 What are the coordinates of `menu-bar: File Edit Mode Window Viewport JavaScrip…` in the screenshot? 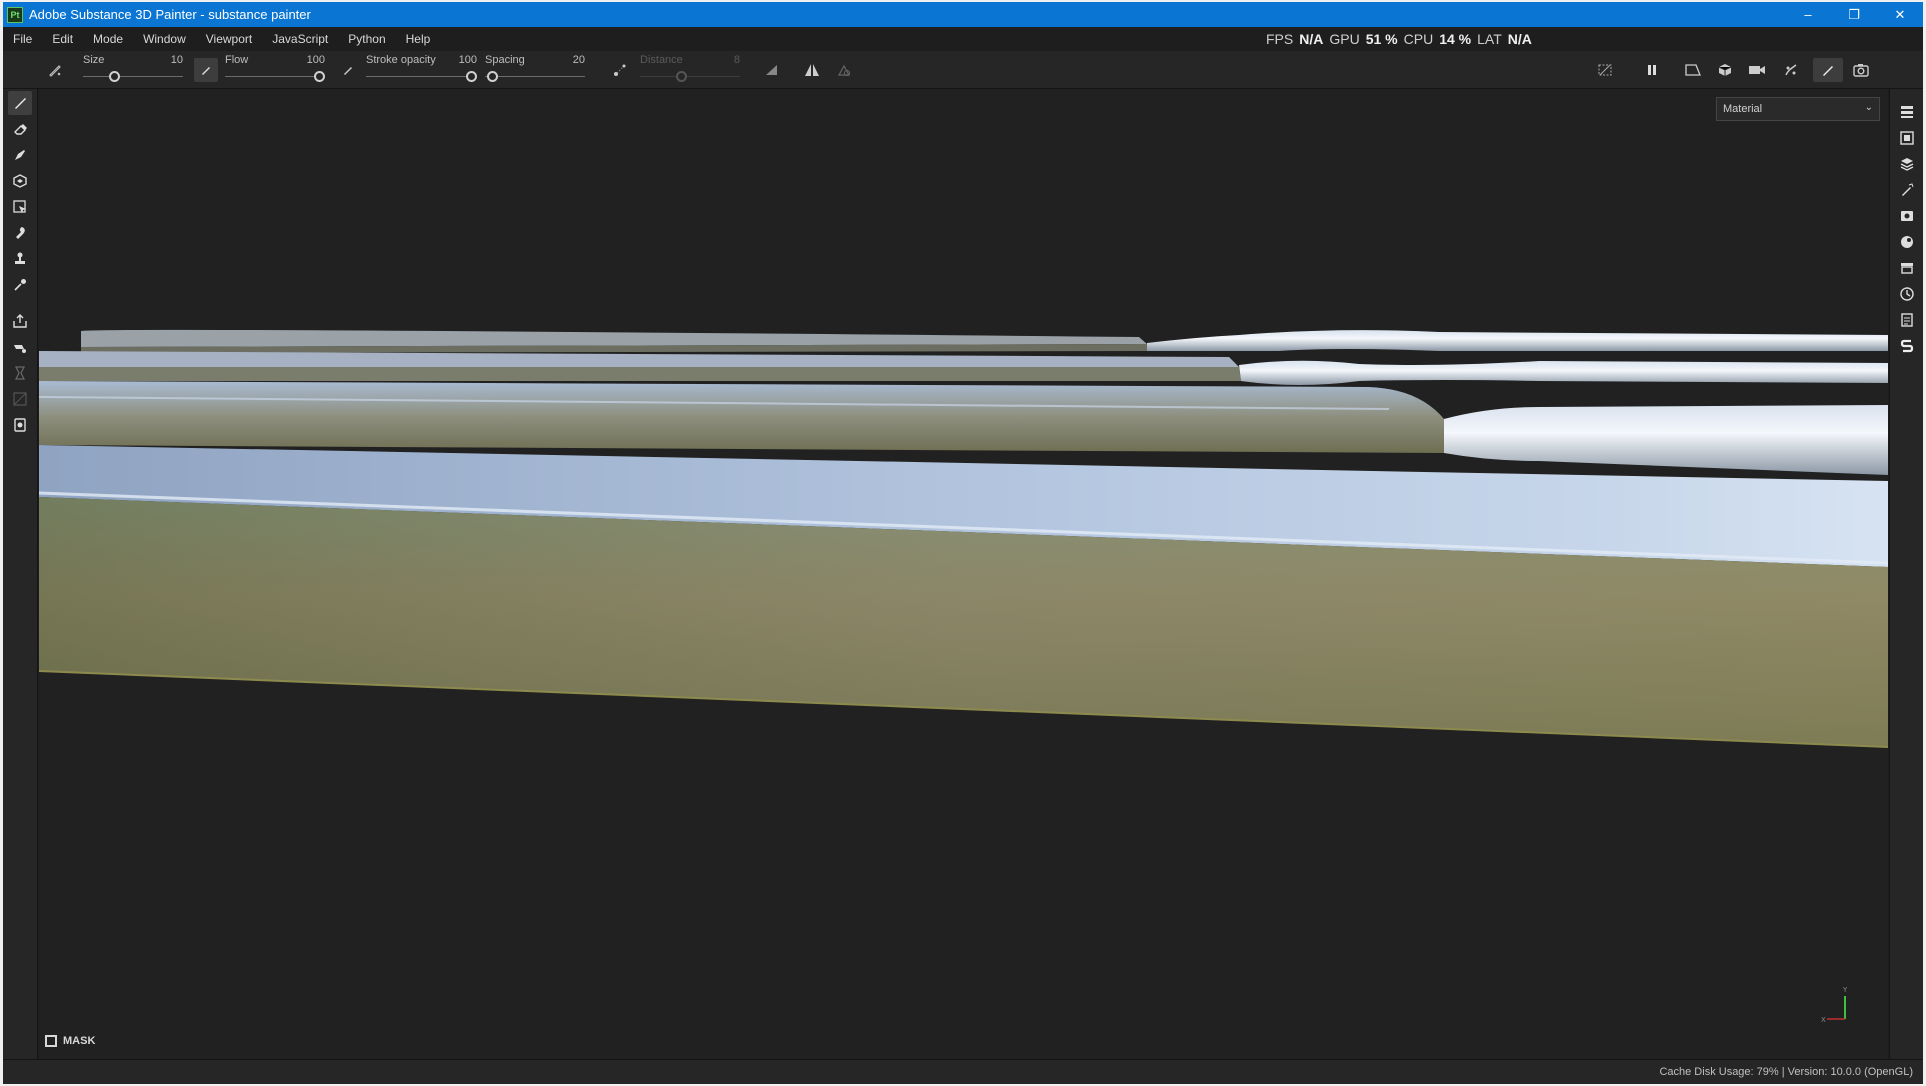 It's located at (963, 39).